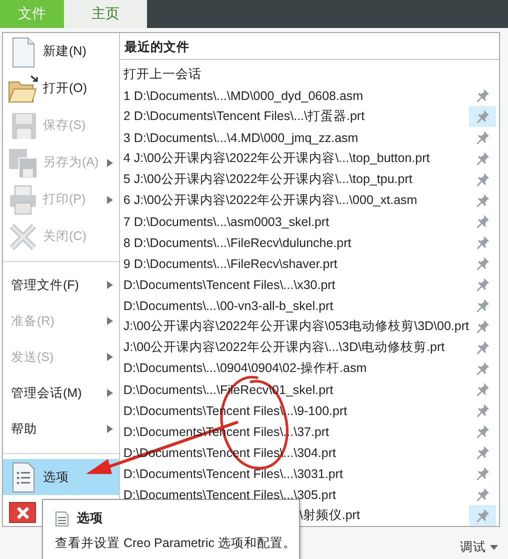  Describe the element at coordinates (296, 326) in the screenshot. I see `recent-file-item: J:\00公开课内容\2022年公开课内容\053电动修枝剪\3D\00.prt` at that location.